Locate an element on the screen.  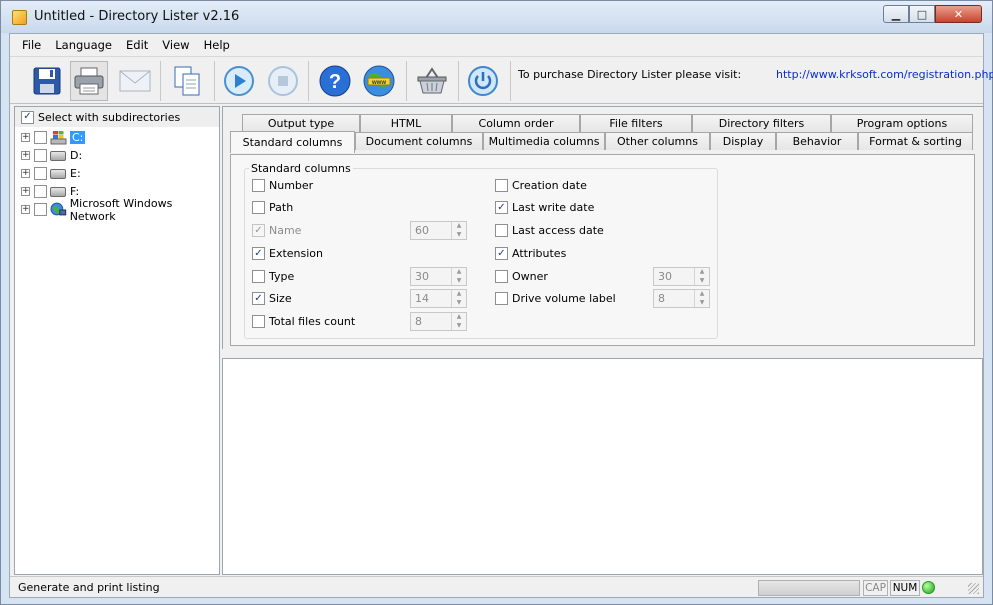
option-creation-date: Creation date is located at coordinates (541, 185).